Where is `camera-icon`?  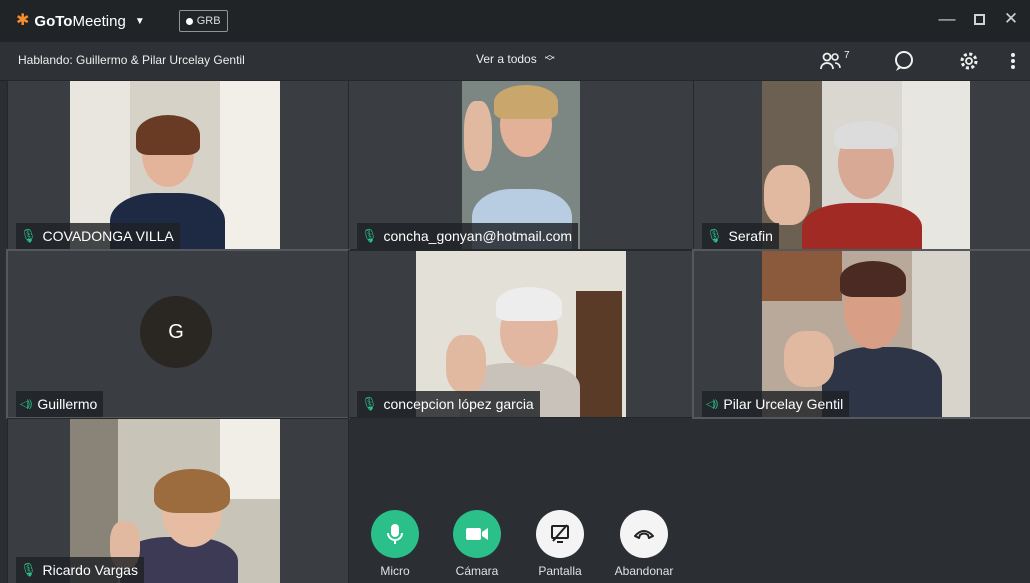 camera-icon is located at coordinates (477, 534).